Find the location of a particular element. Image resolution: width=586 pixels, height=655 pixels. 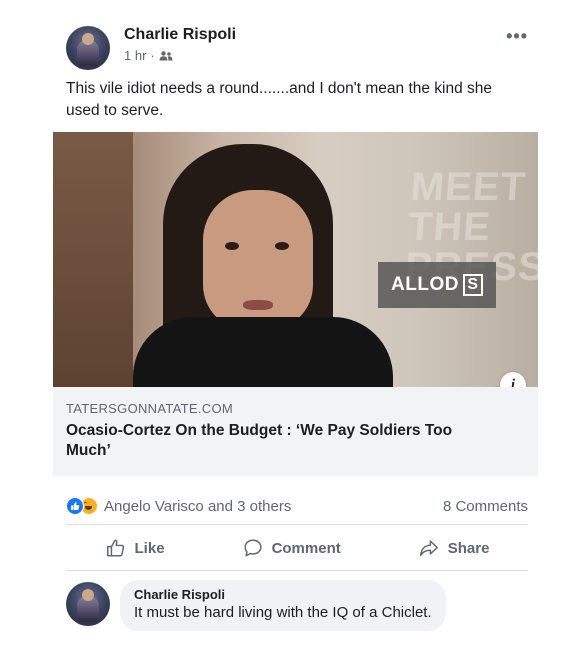

post-actions: Like Comment Share is located at coordinates (297, 548).